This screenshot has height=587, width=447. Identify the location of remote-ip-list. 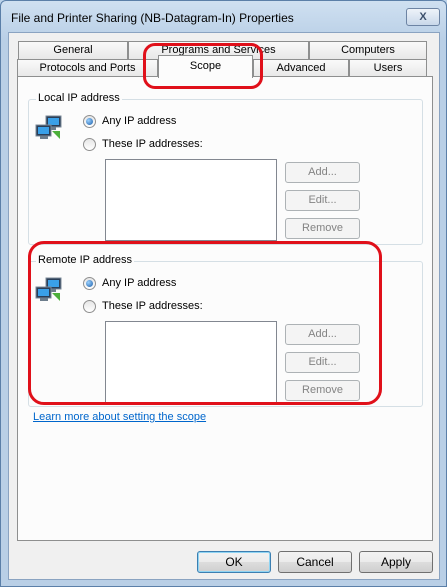
(191, 362).